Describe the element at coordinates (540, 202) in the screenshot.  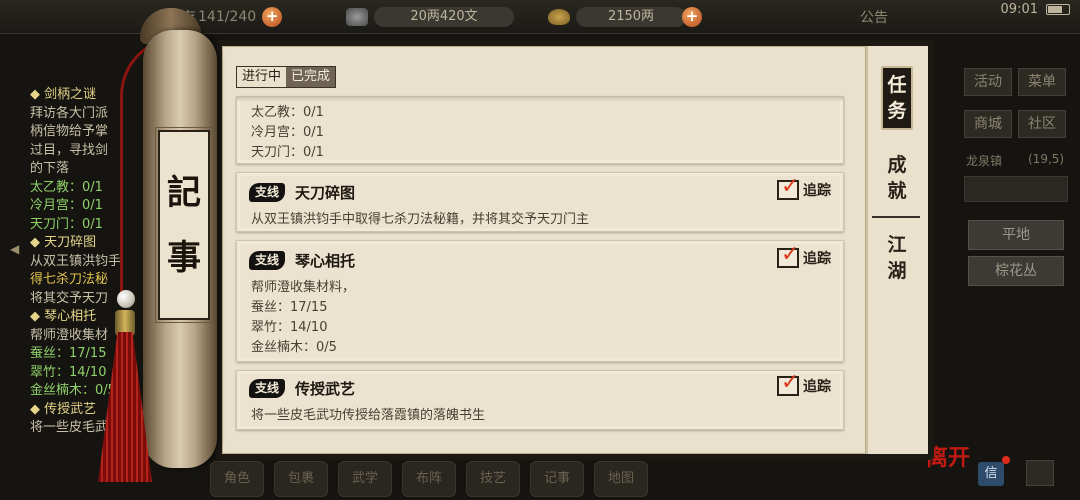
I see `quest-card: 支线 天刀碎图 ✓ 追踪 从双王镇洪钧手中取得七杀刀法秘籍，并将其交予天刀门主` at that location.